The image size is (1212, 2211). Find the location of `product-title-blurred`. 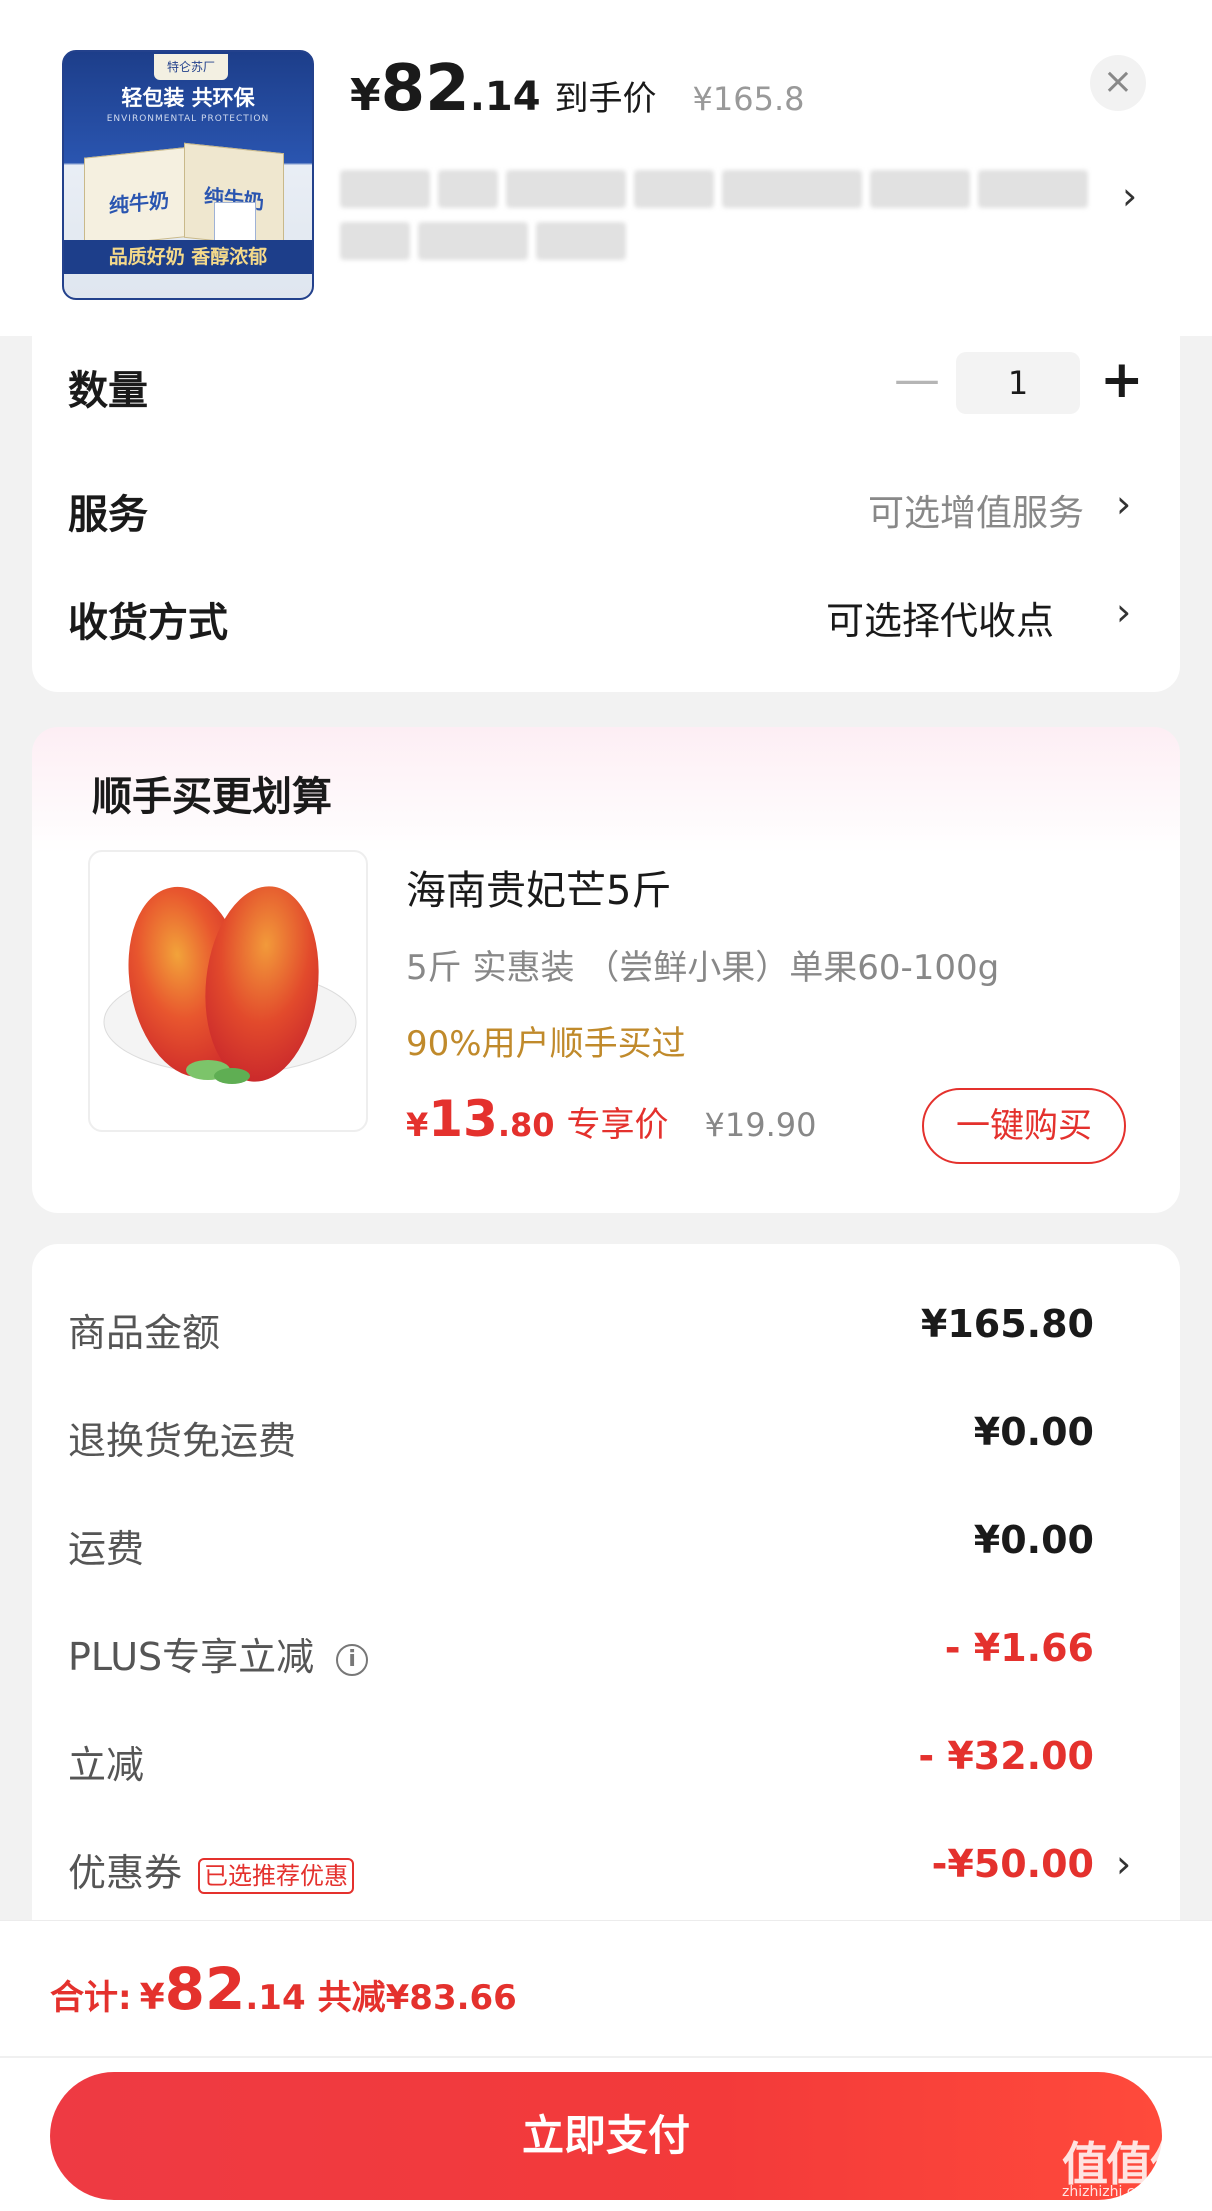

product-title-blurred is located at coordinates (715, 222).